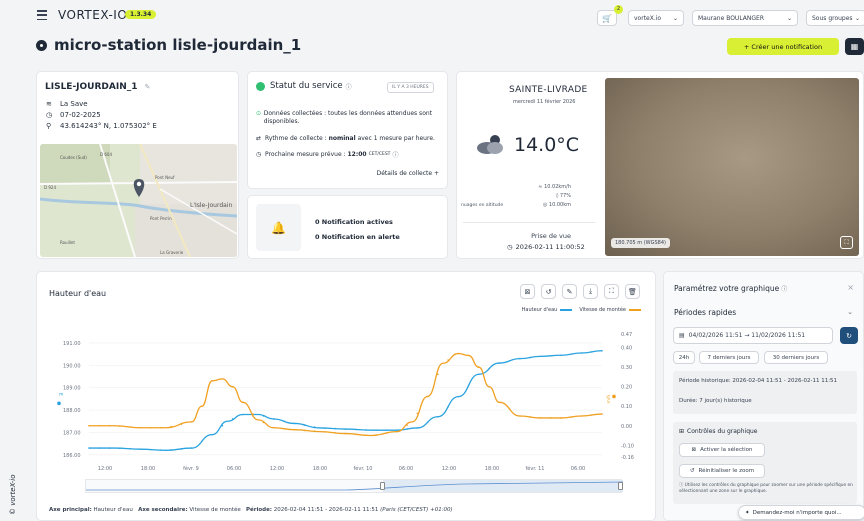  Describe the element at coordinates (611, 291) in the screenshot. I see `fullscreen-button: ⛶` at that location.